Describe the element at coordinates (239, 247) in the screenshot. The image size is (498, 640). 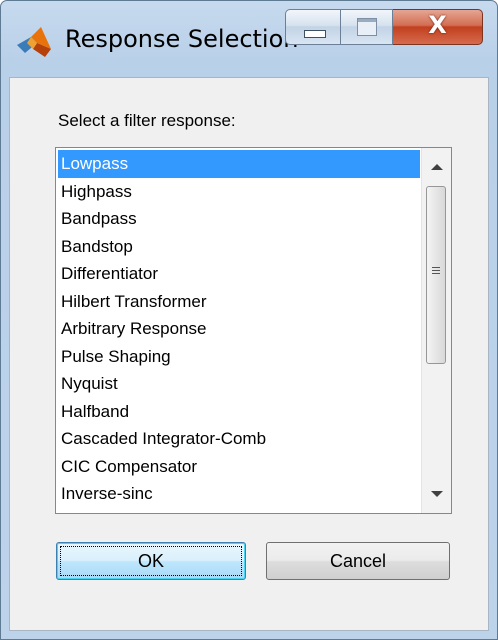
I see `list-item-bandstop: Bandstop` at that location.